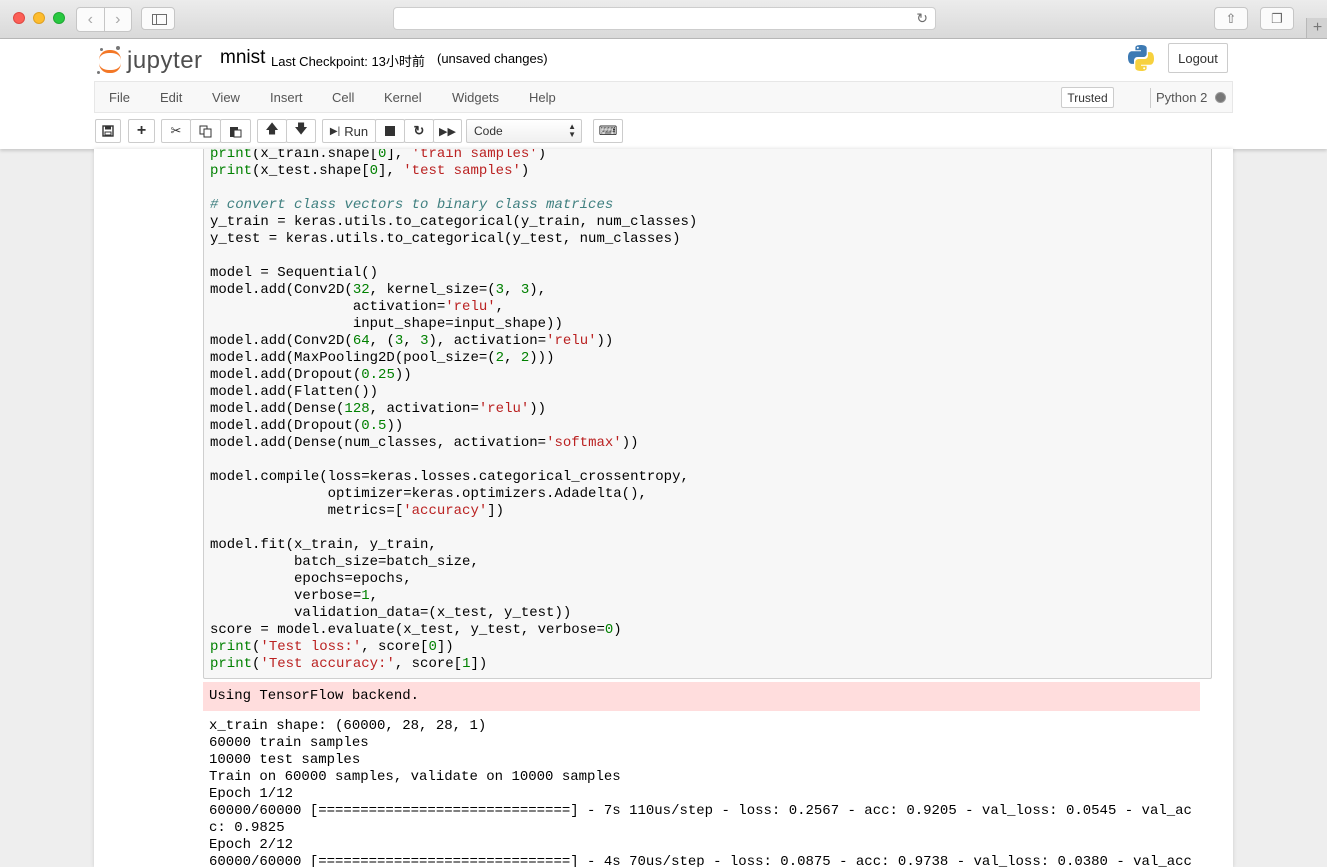 Image resolution: width=1327 pixels, height=867 pixels. Describe the element at coordinates (226, 97) in the screenshot. I see `menu-view: View` at that location.